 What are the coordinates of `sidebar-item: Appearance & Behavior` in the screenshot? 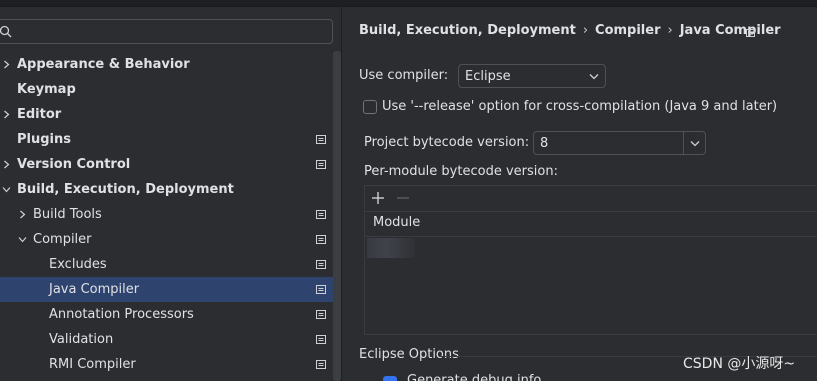 It's located at (166, 64).